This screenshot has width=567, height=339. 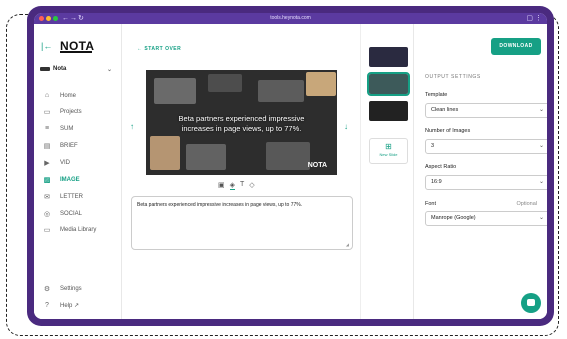 I want to click on new-slide-button: ⊞ New Slide, so click(x=388, y=151).